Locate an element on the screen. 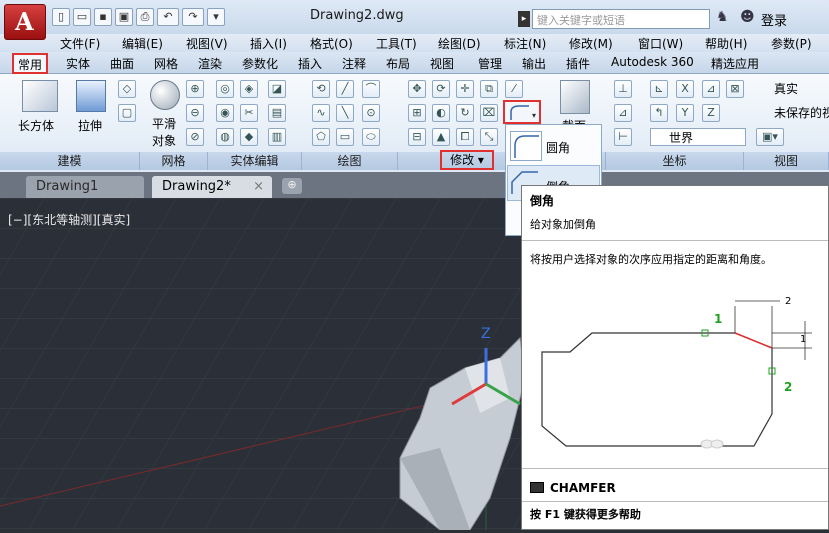 The width and height of the screenshot is (829, 533). 3d-mirror-icon: ◐ is located at coordinates (441, 113).